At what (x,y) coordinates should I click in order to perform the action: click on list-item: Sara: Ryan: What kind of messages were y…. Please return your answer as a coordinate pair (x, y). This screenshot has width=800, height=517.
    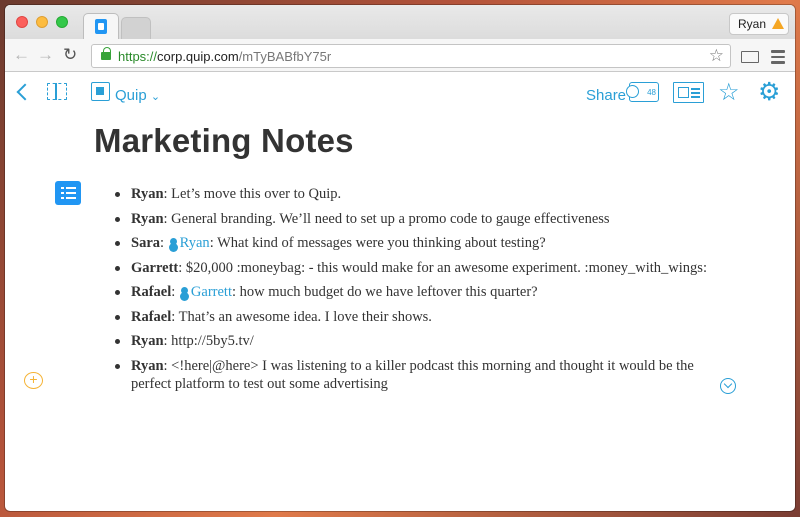
    Looking at the image, I should click on (415, 243).